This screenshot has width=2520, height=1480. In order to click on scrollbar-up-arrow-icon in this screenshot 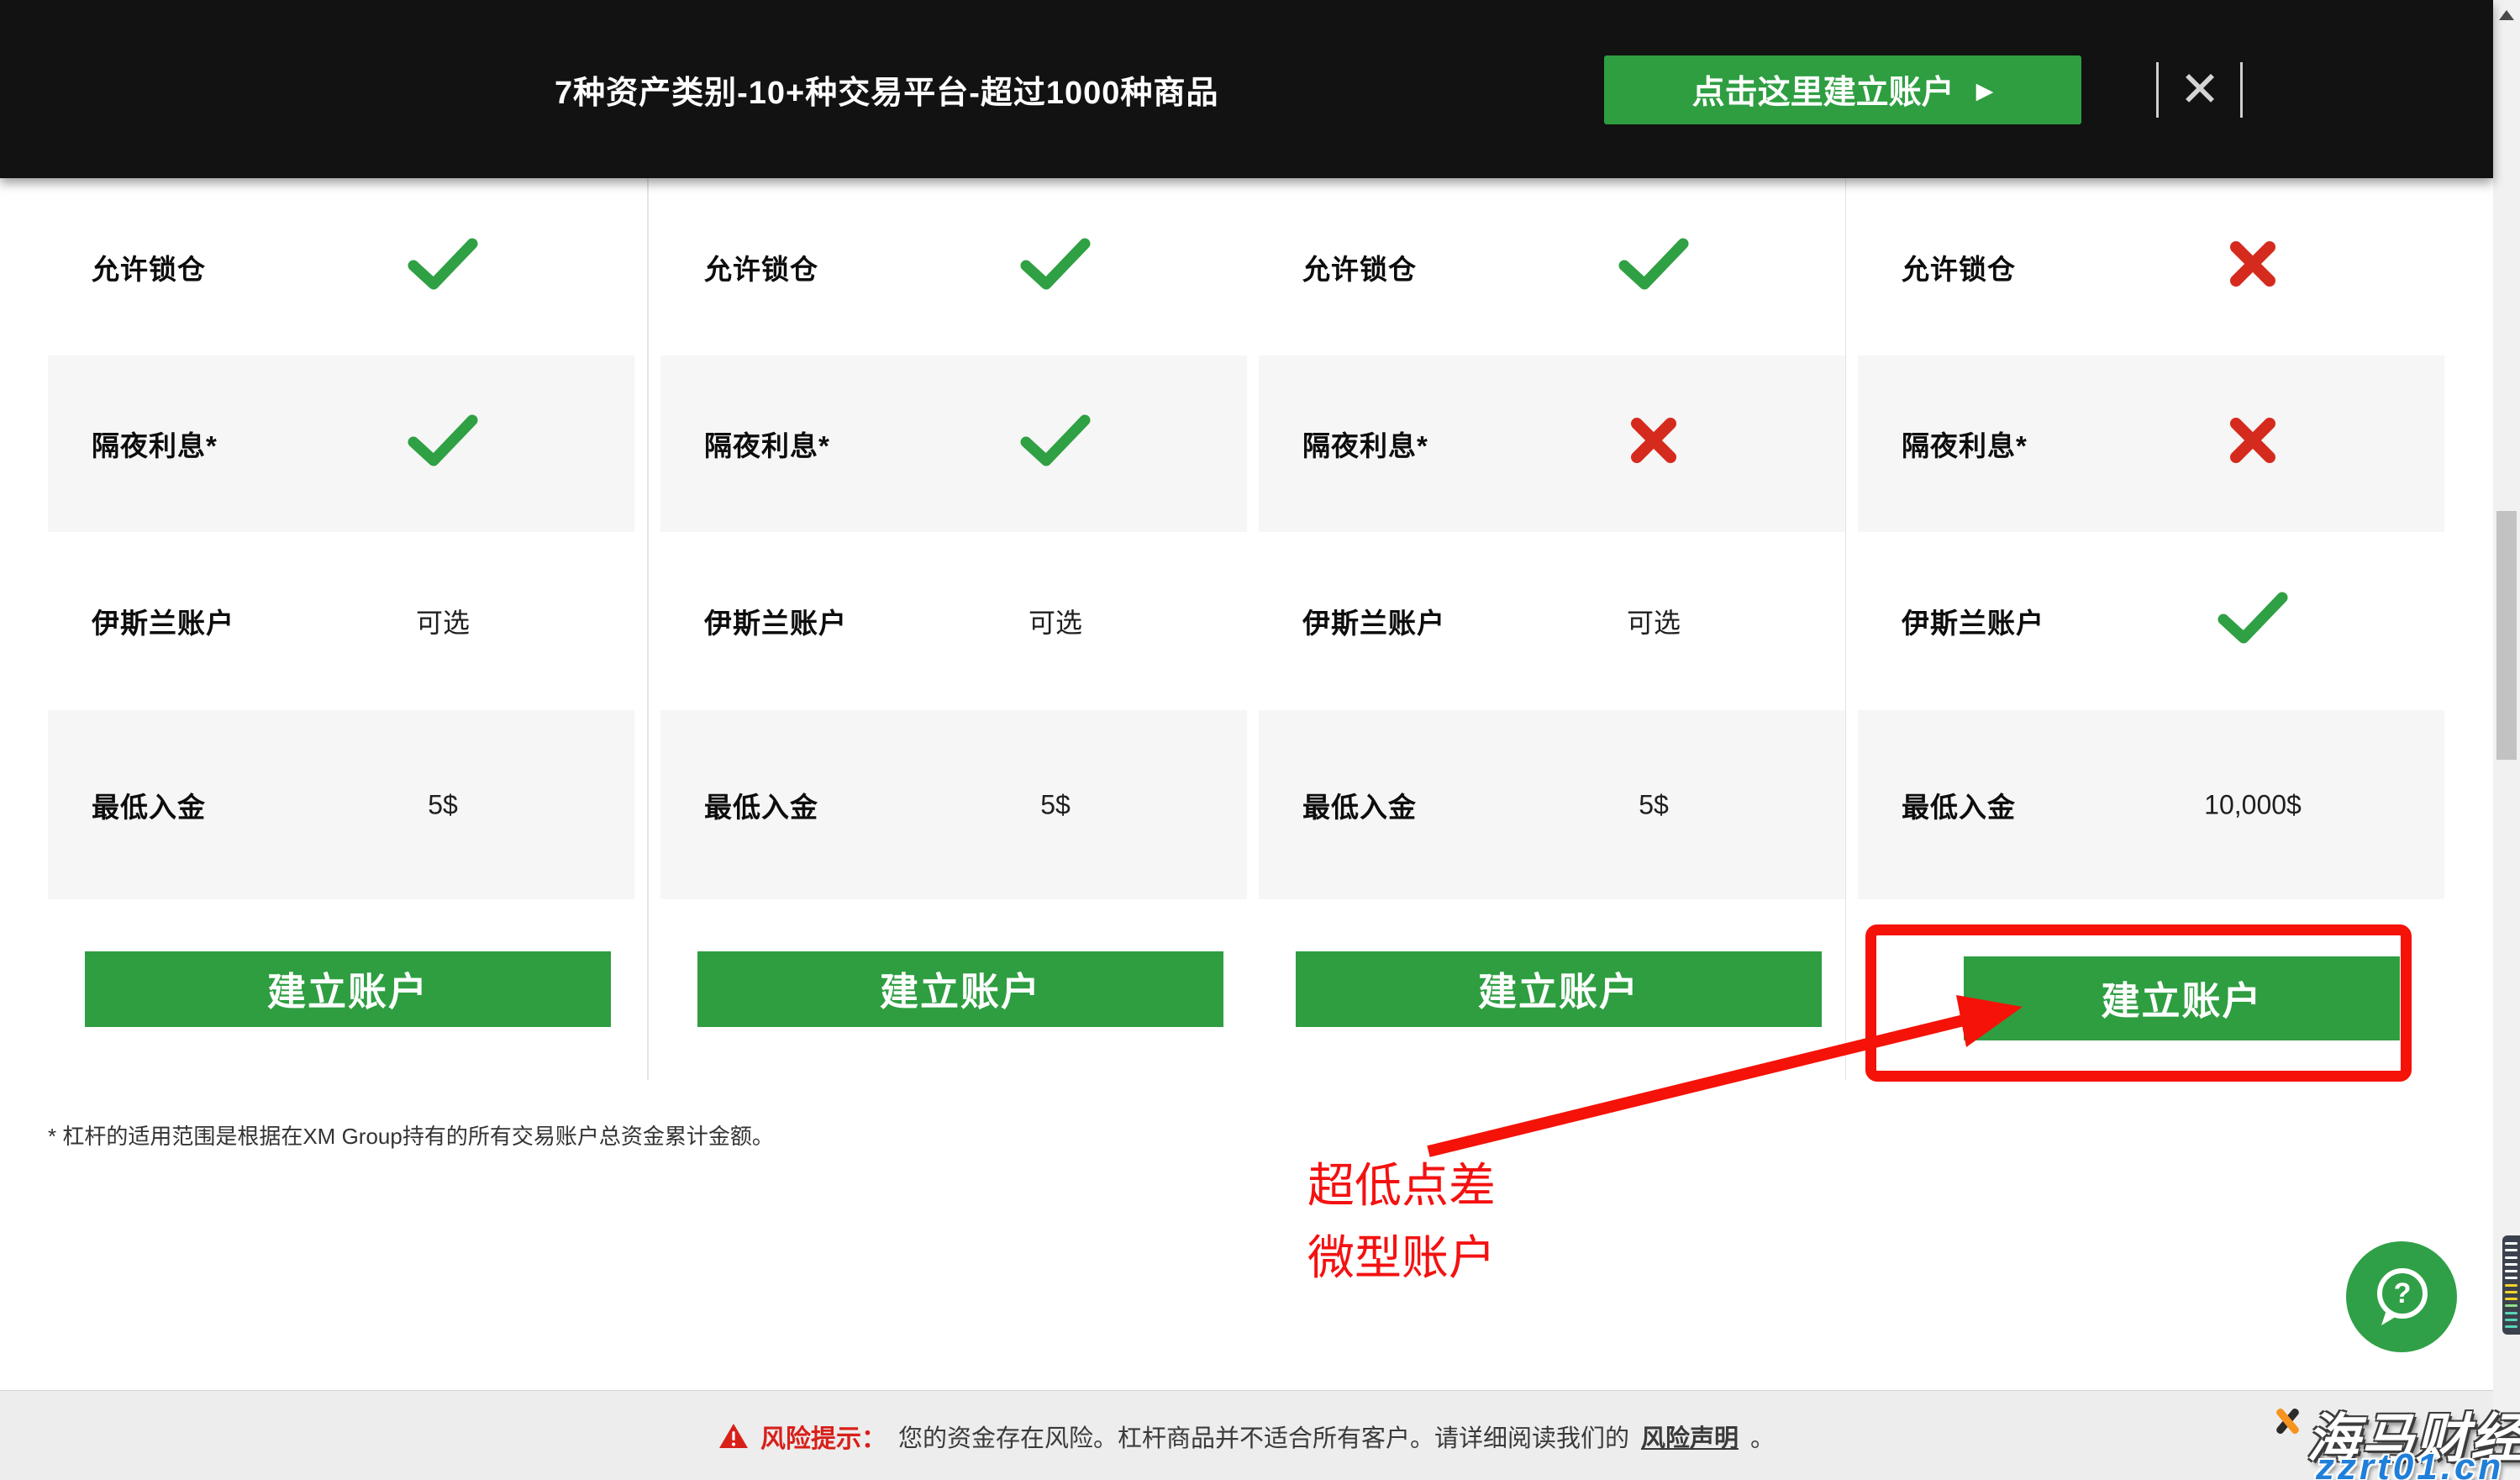, I will do `click(2506, 15)`.